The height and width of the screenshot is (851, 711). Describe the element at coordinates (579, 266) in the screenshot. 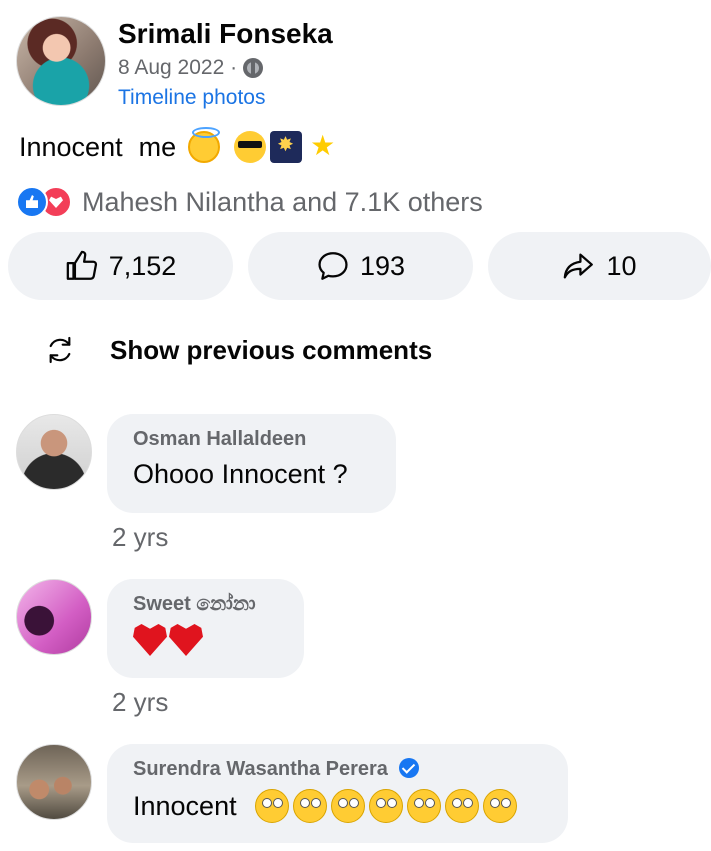

I see `share-arrow-icon` at that location.